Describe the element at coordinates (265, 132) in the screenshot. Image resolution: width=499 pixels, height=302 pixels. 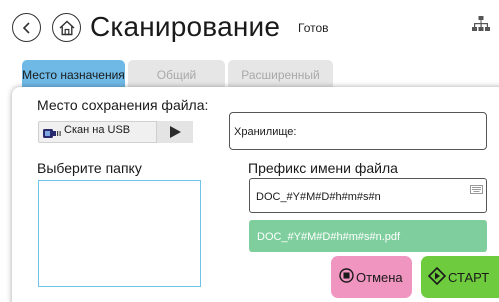
I see `storage-label: Хранилище:` at that location.